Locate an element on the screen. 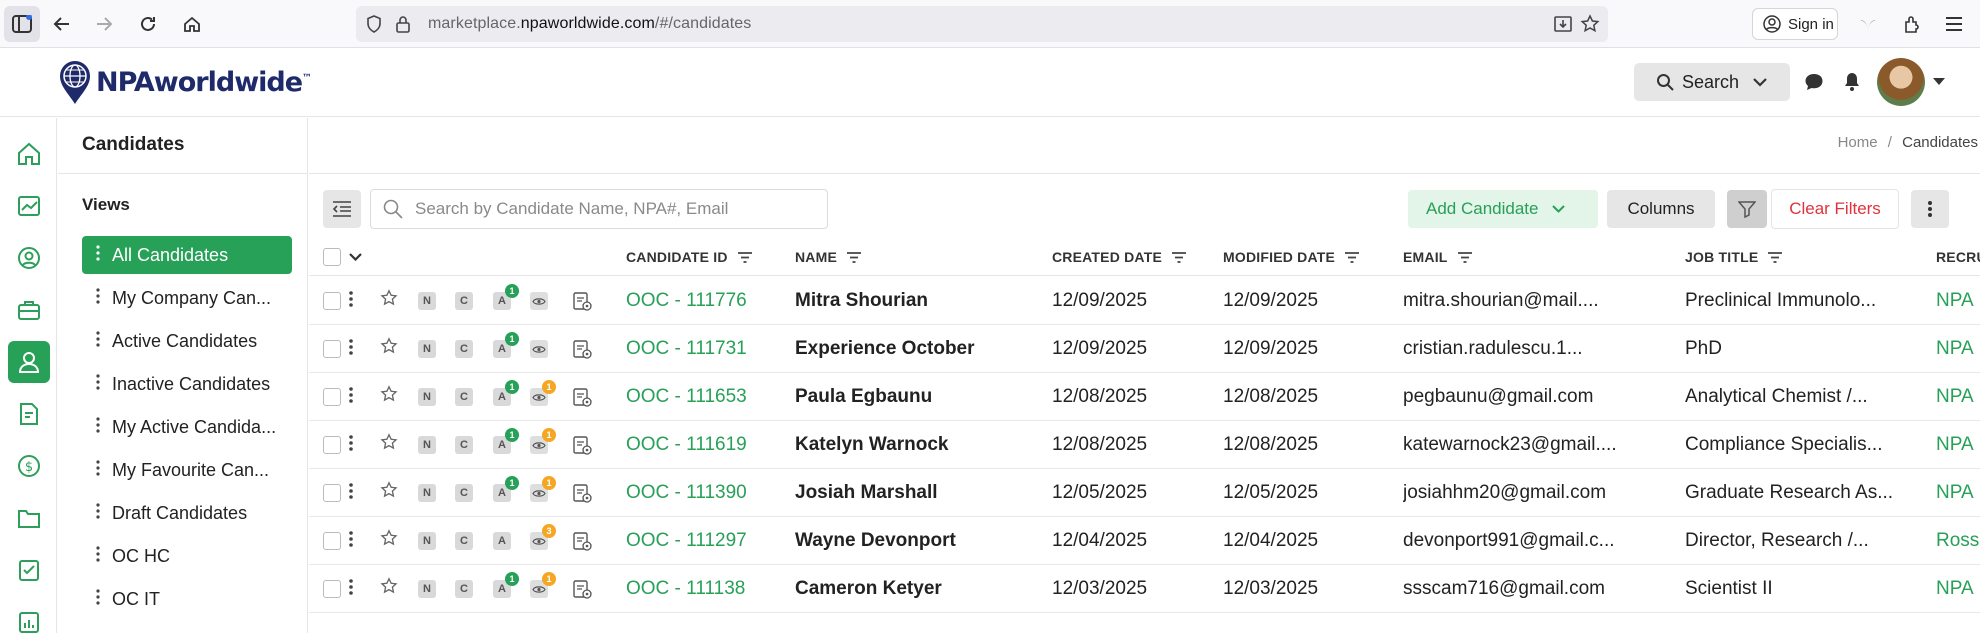 Image resolution: width=1980 pixels, height=643 pixels. candidate-id-link: OOC - 111297 is located at coordinates (706, 540).